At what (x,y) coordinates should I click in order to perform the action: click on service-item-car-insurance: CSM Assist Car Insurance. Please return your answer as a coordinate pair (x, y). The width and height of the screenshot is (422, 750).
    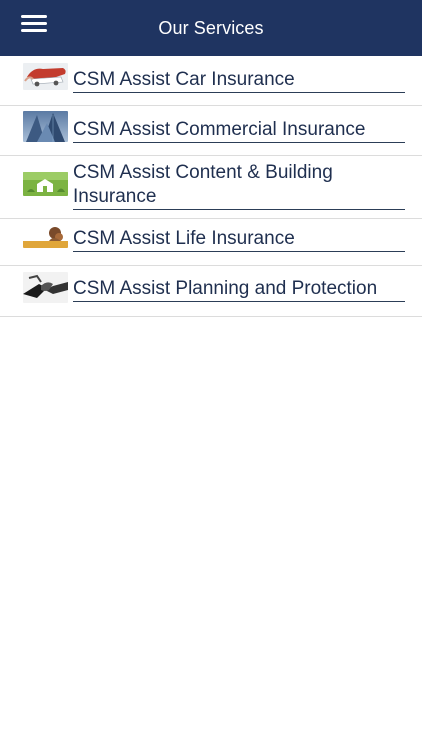
    Looking at the image, I should click on (211, 81).